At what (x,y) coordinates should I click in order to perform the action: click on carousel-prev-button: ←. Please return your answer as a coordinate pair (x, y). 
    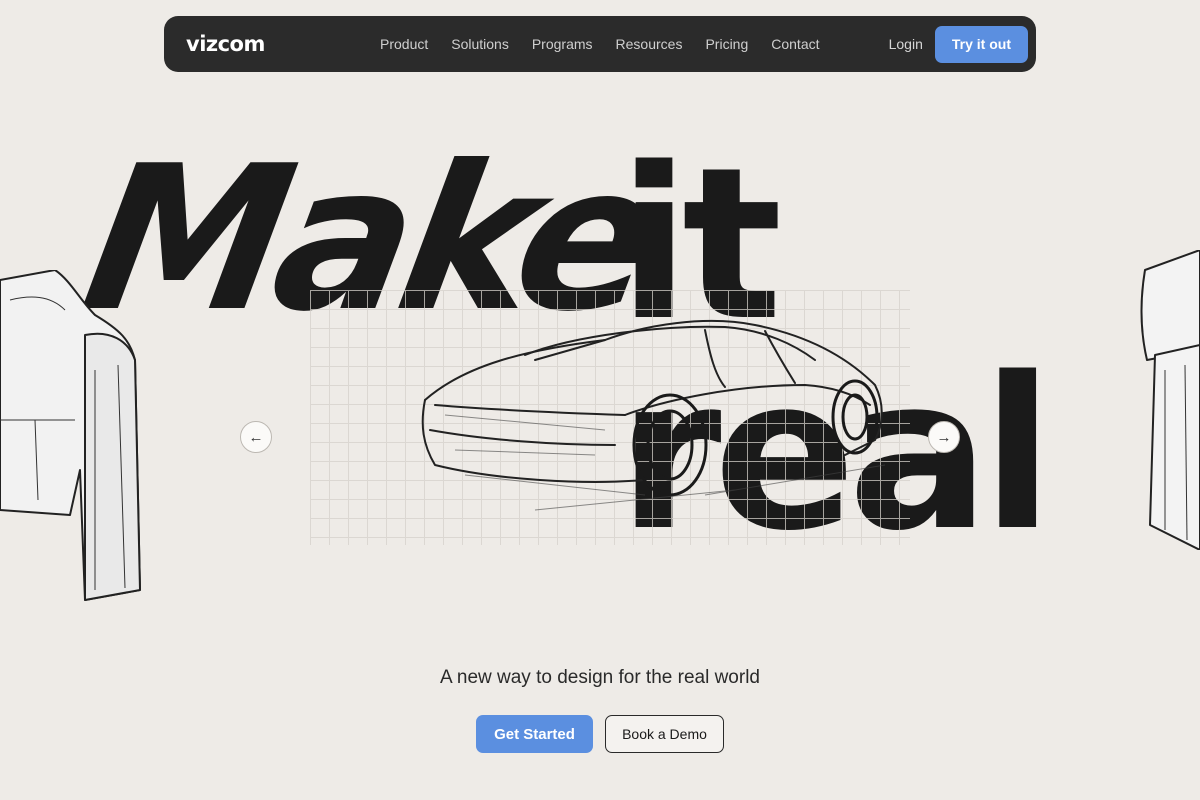
    Looking at the image, I should click on (256, 437).